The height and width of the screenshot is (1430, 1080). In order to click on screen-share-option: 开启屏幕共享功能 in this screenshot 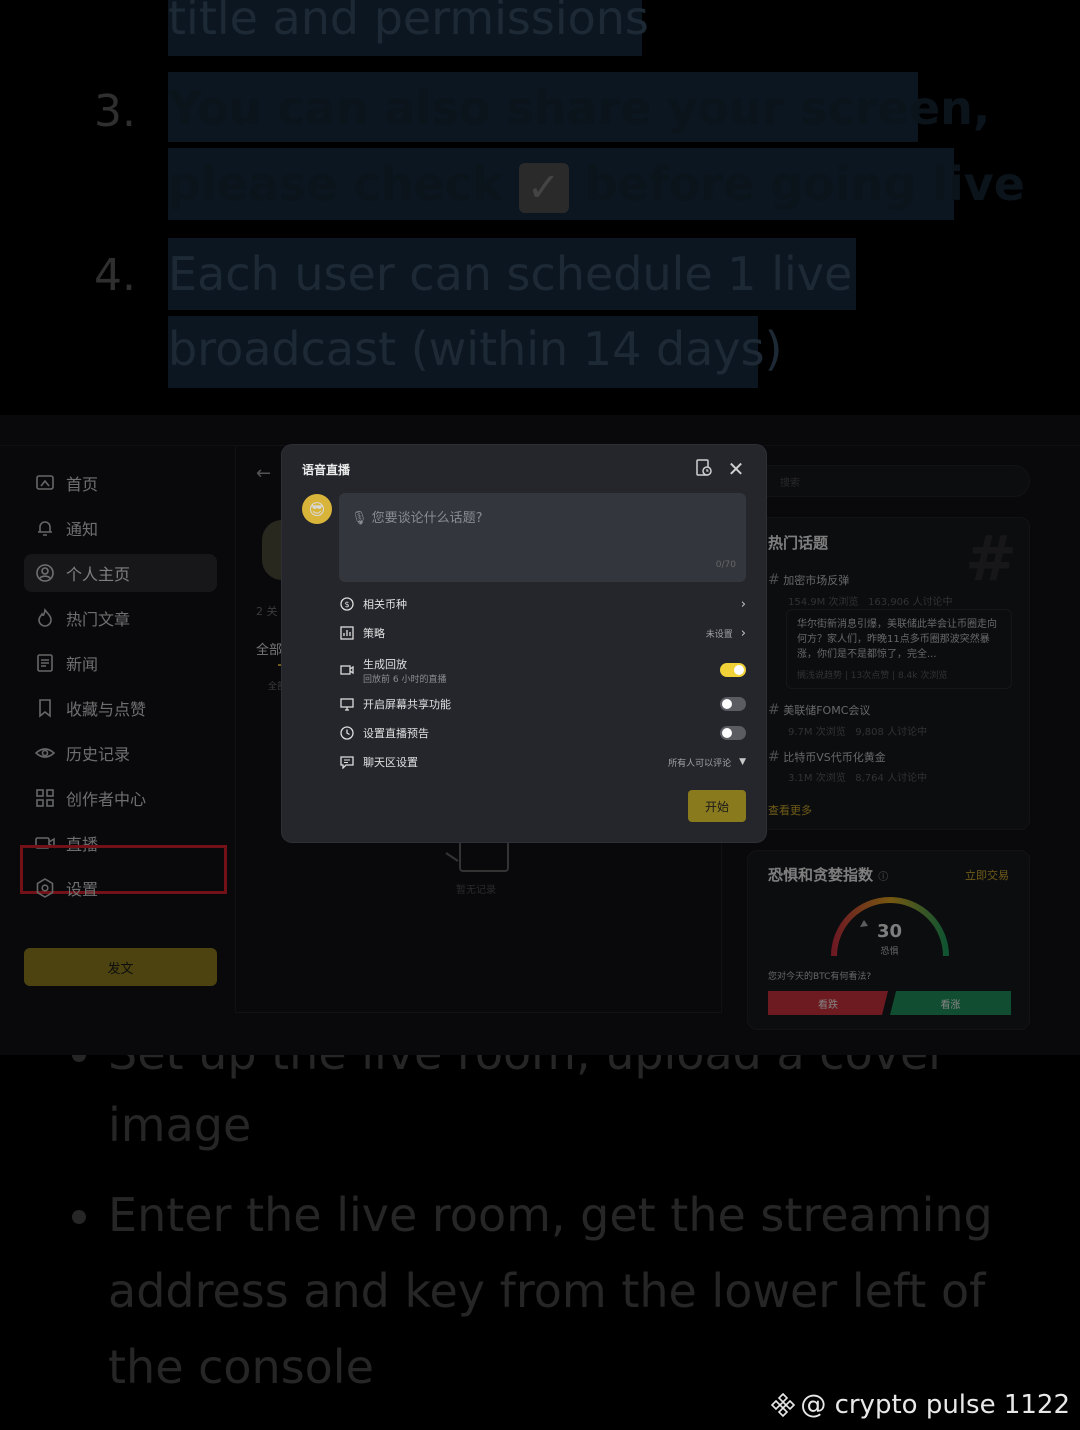, I will do `click(542, 704)`.